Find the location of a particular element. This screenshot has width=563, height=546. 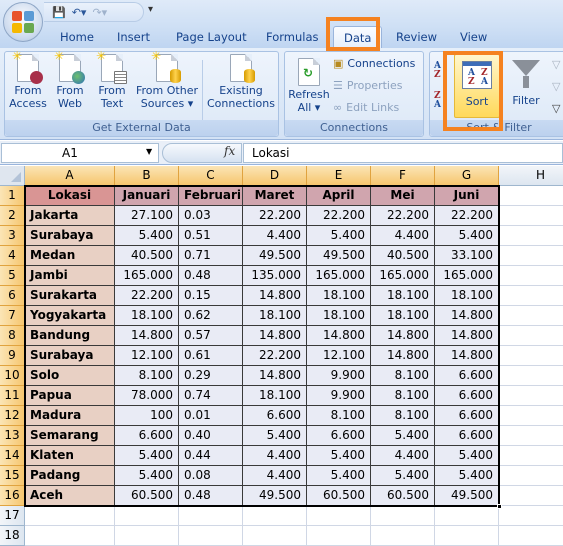

column-header-g: G is located at coordinates (467, 176).